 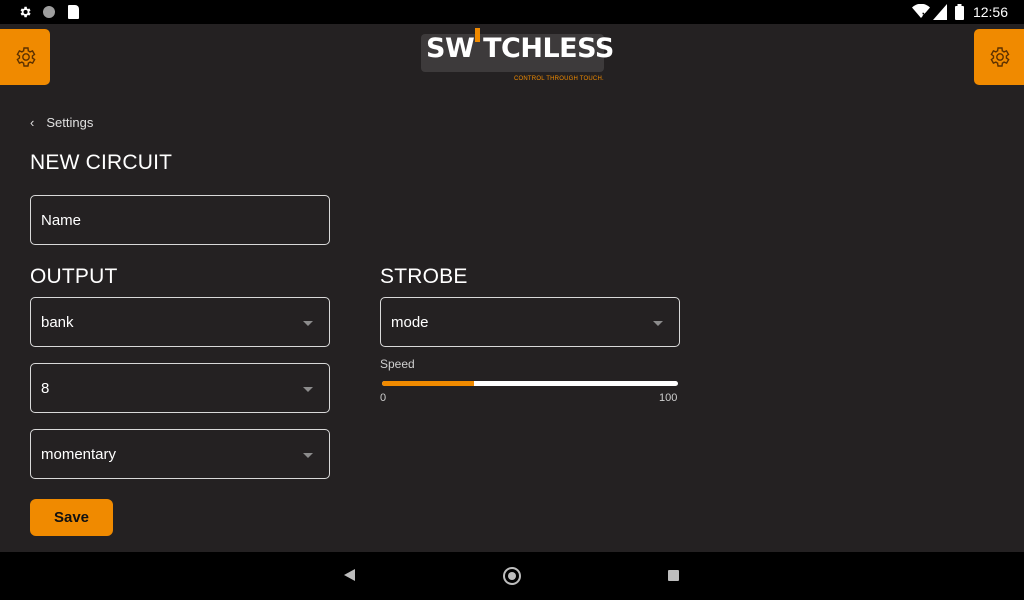 I want to click on left-settings-button, so click(x=25, y=57).